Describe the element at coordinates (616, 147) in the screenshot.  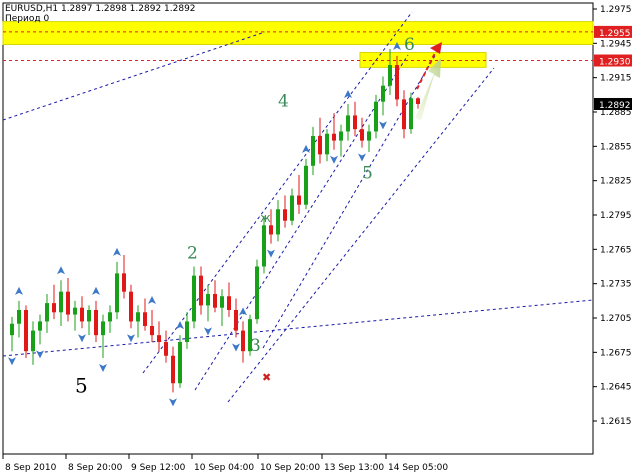
I see `y-tick-label: 1.2855` at that location.